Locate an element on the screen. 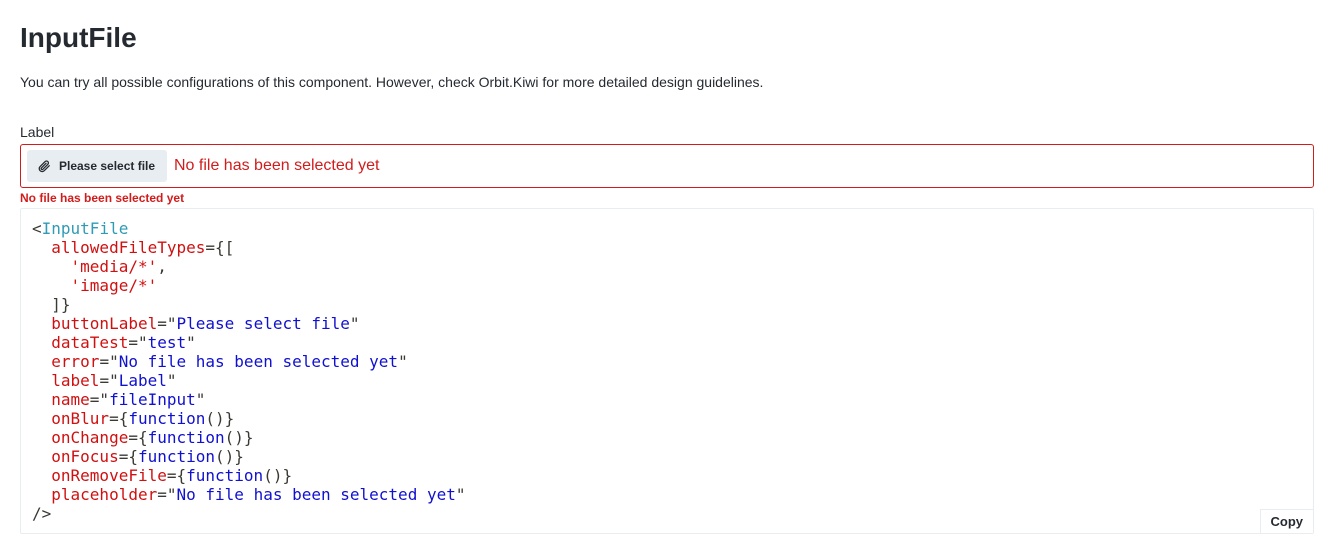 This screenshot has width=1334, height=554. code-line: onRemoveFile={function()} is located at coordinates (162, 475).